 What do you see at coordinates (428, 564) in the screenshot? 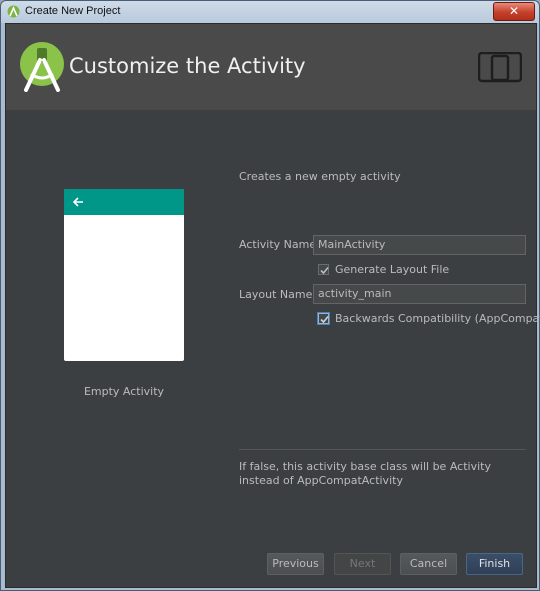
I see `cancel-button: Cancel` at bounding box center [428, 564].